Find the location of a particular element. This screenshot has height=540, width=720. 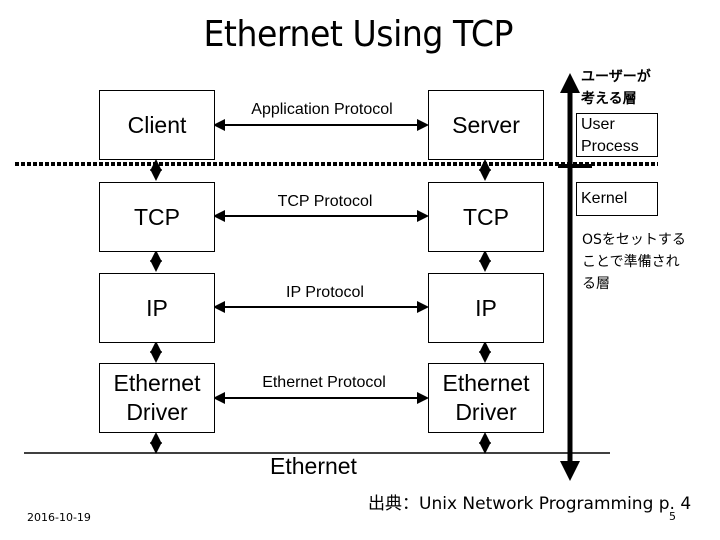

server-ethernet-driver-box: Ethernet Driver is located at coordinates (486, 398).